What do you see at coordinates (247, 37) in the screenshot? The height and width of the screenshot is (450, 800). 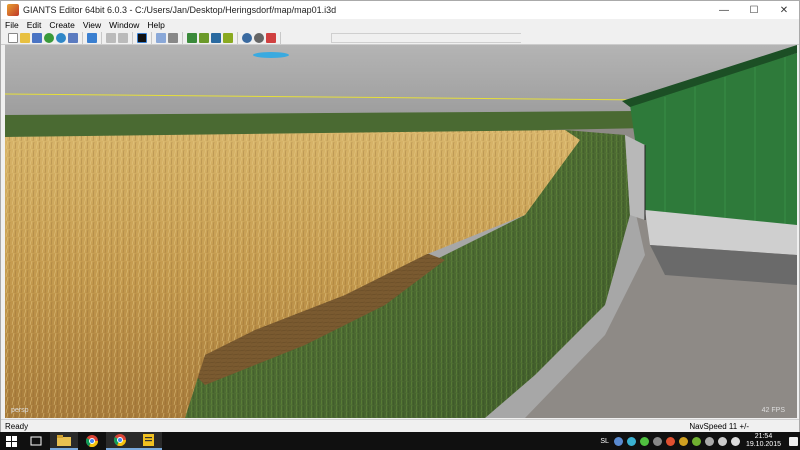 I see `transform-icon` at bounding box center [247, 37].